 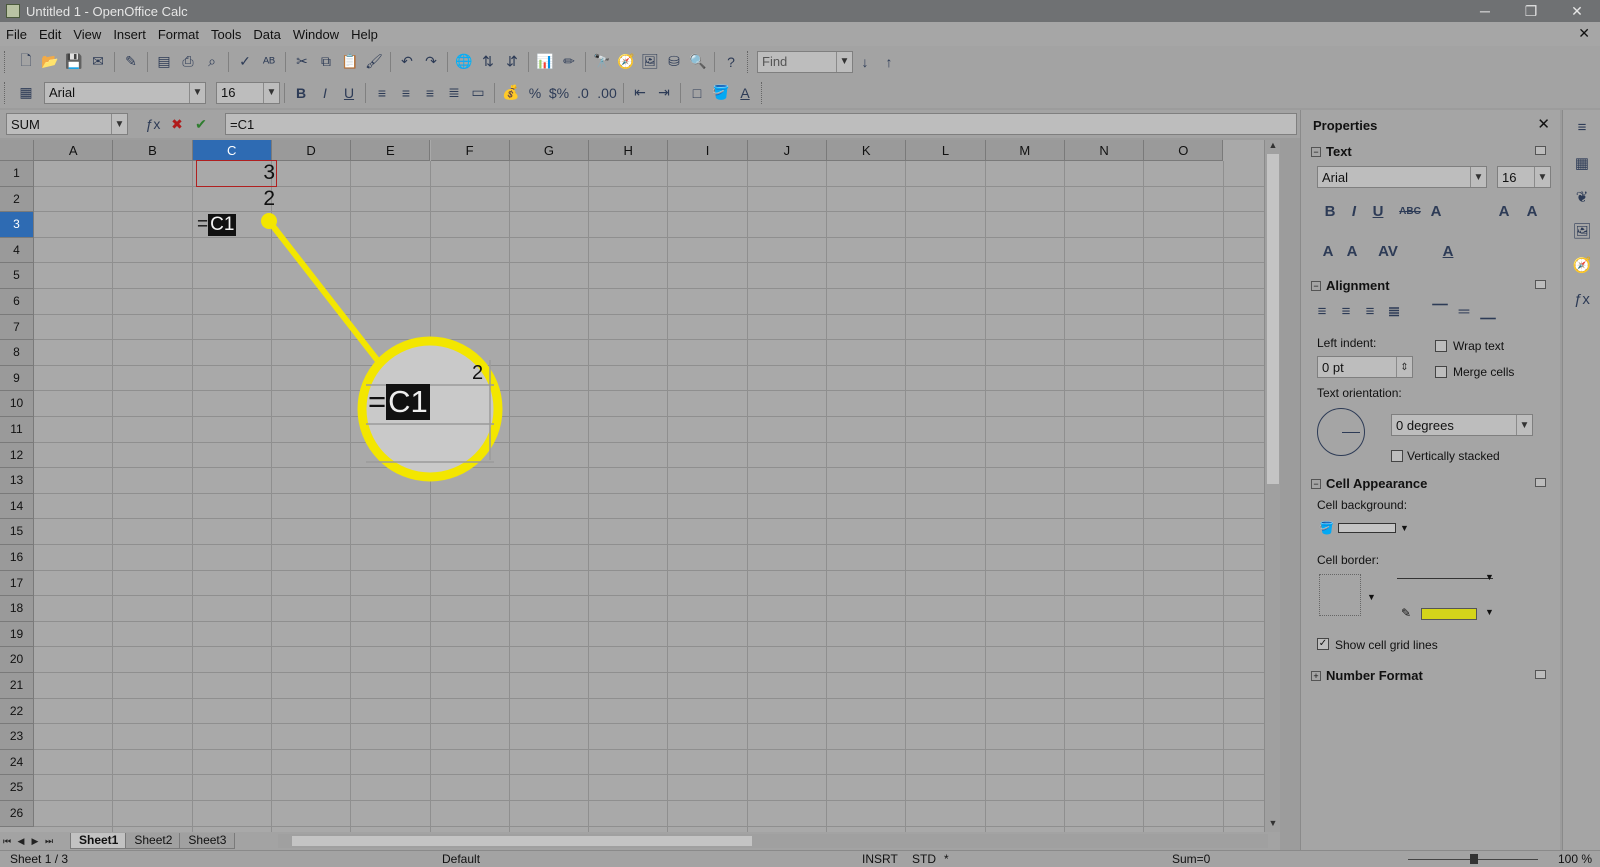 What do you see at coordinates (1531, 11) in the screenshot?
I see `restore-icon: ❐` at bounding box center [1531, 11].